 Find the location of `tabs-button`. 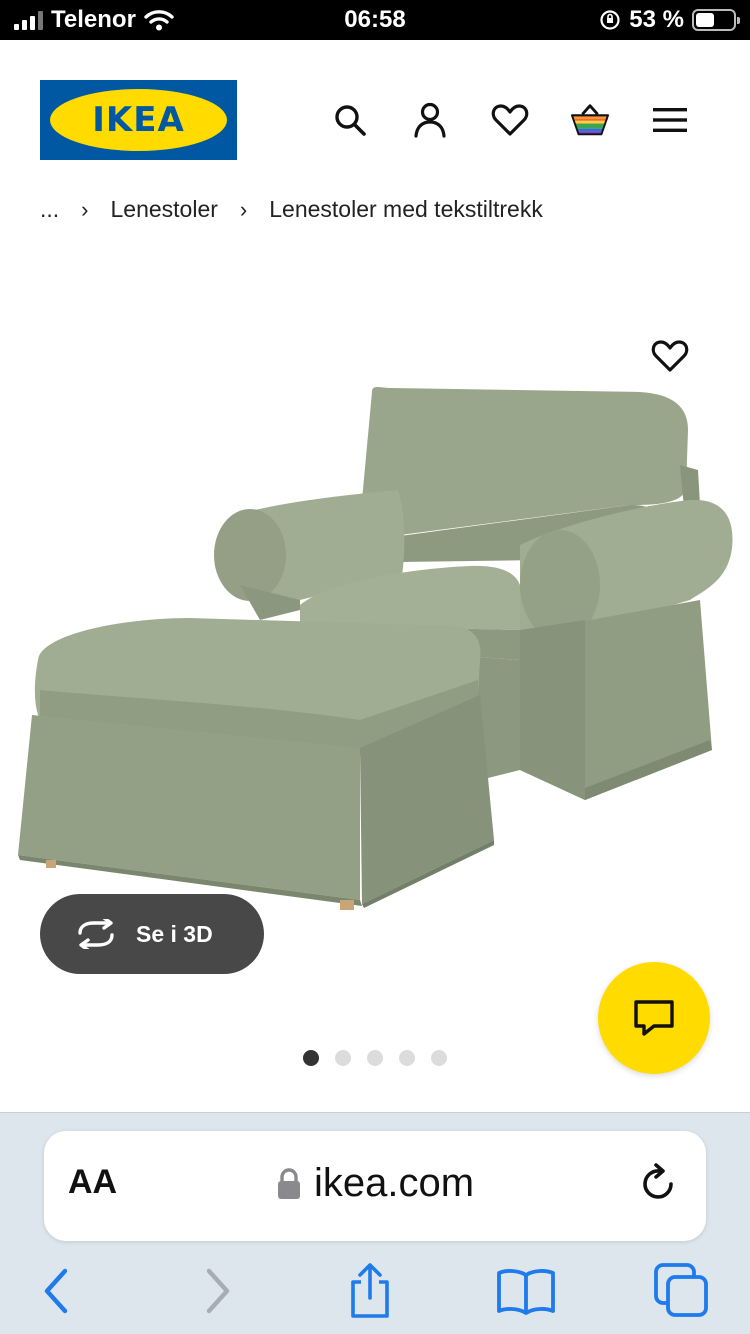

tabs-button is located at coordinates (682, 1291).